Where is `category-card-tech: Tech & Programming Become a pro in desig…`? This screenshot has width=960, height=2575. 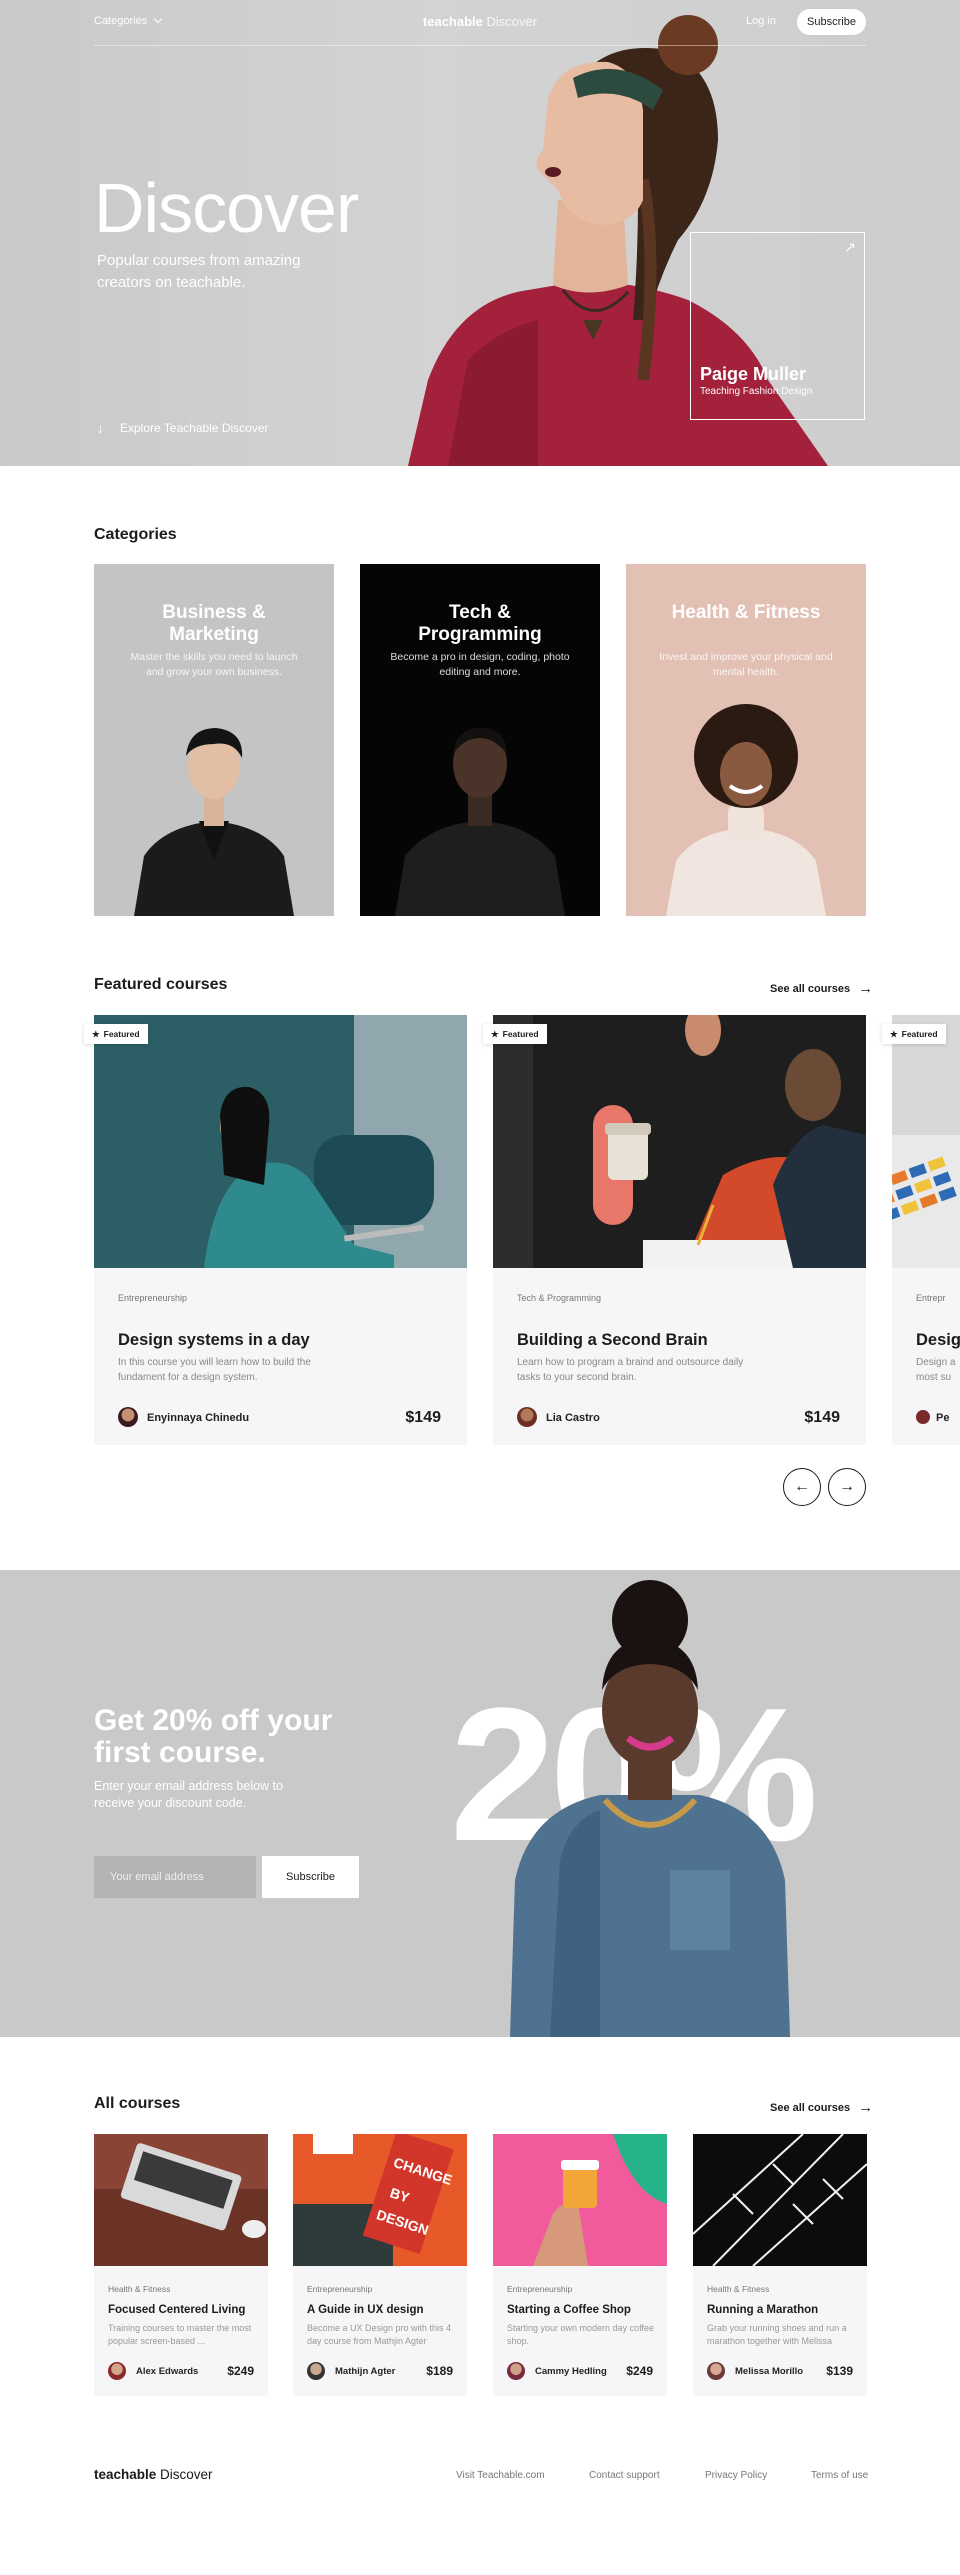
category-card-tech: Tech & Programming Become a pro in desig… is located at coordinates (480, 740).